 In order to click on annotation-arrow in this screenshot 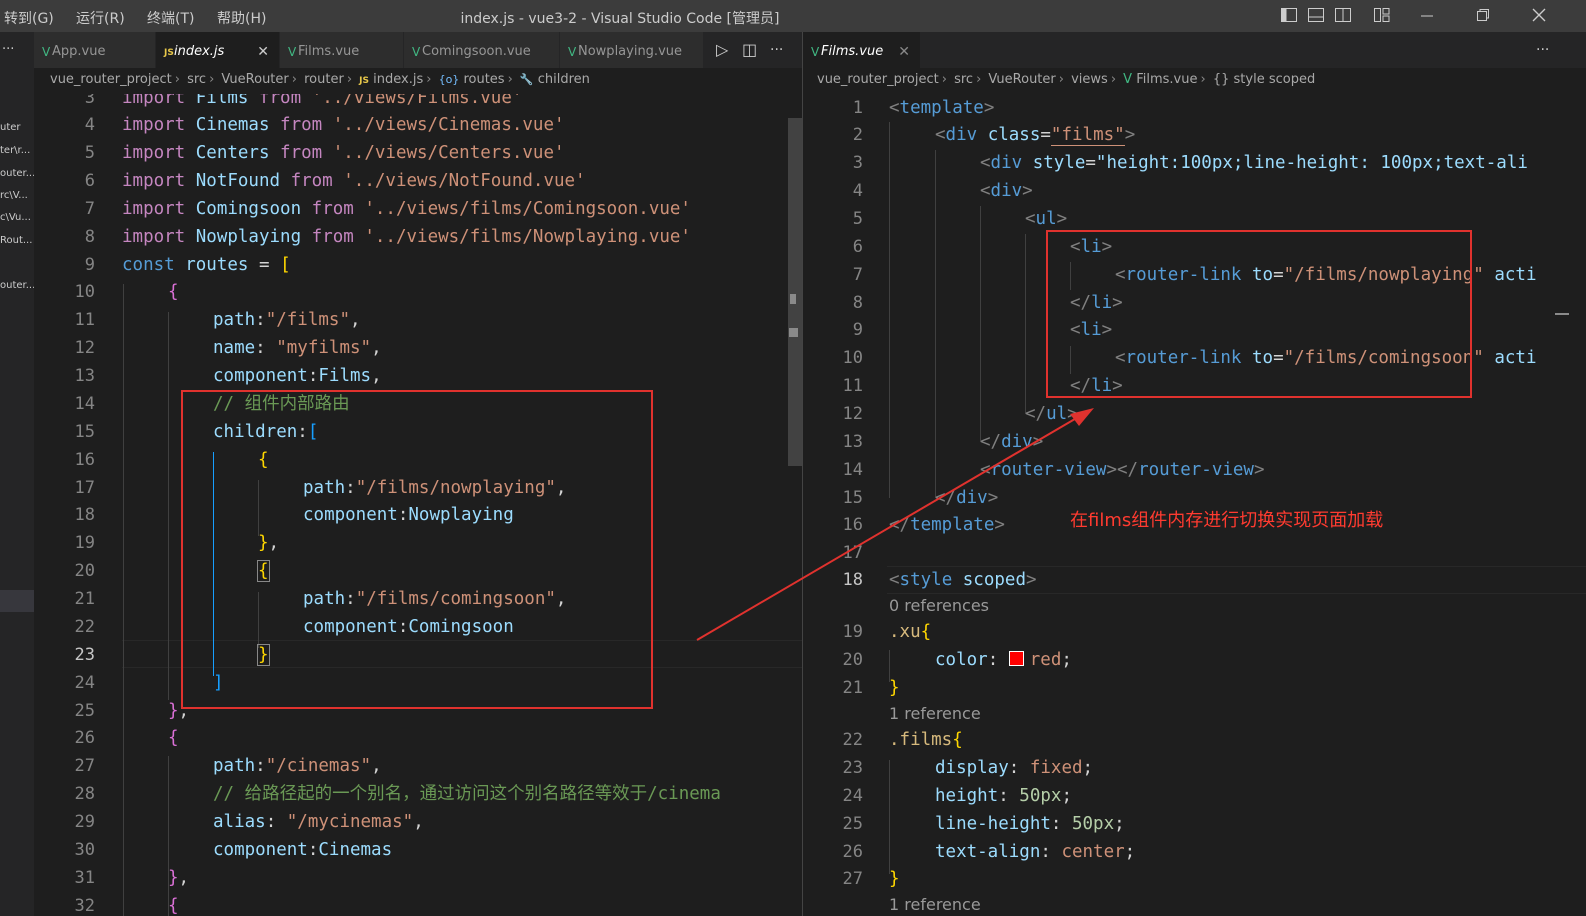, I will do `click(895, 524)`.